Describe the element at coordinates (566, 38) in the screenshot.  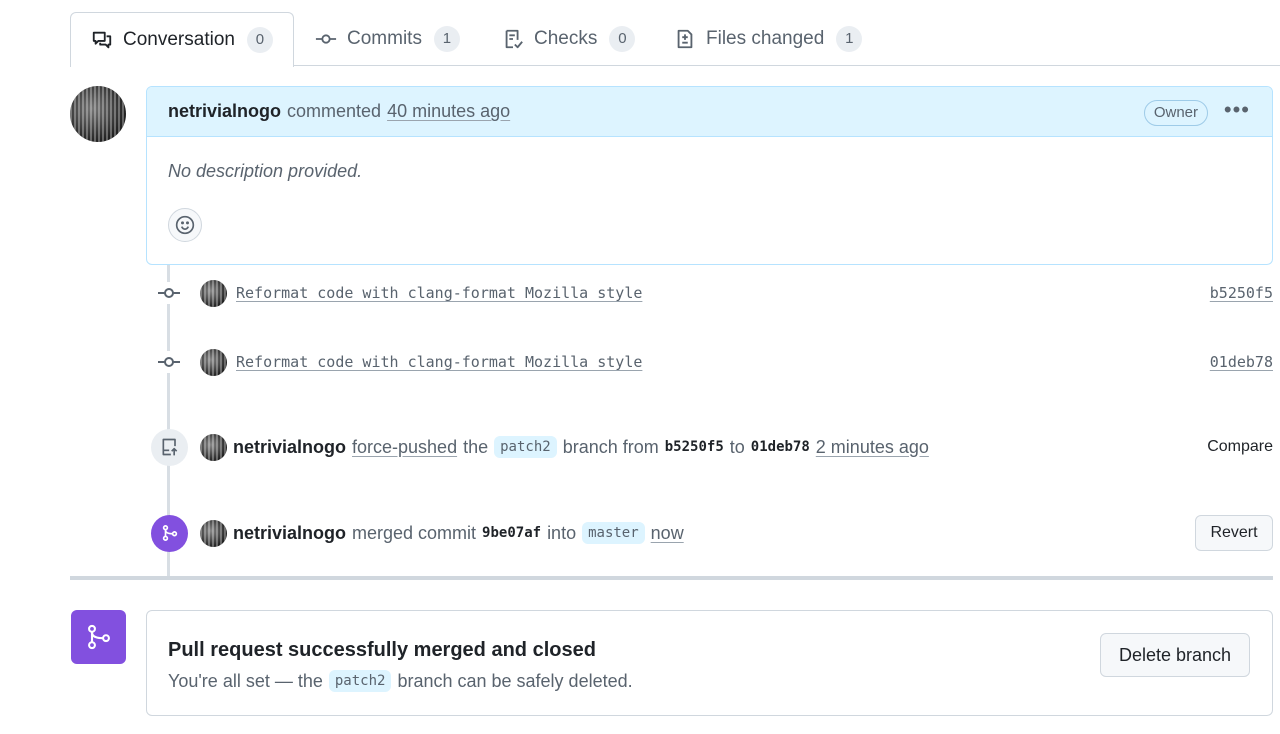
I see `tab-label: Checks` at that location.